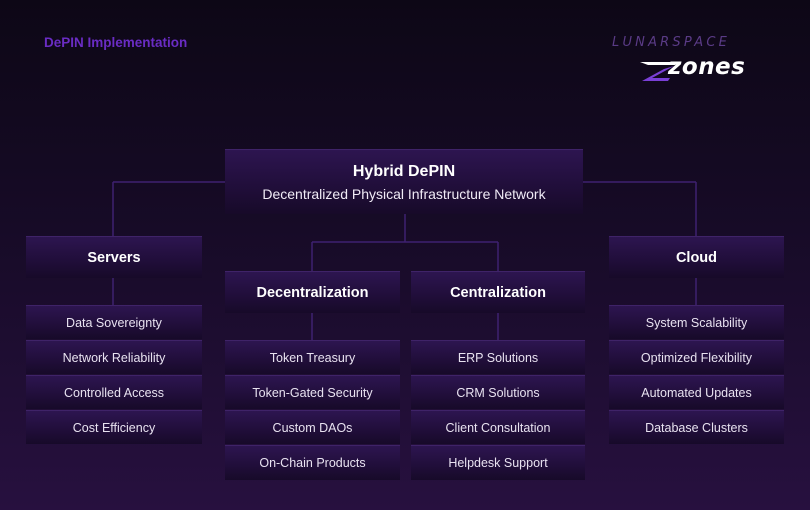  I want to click on servers-item: Controlled Access, so click(114, 392).